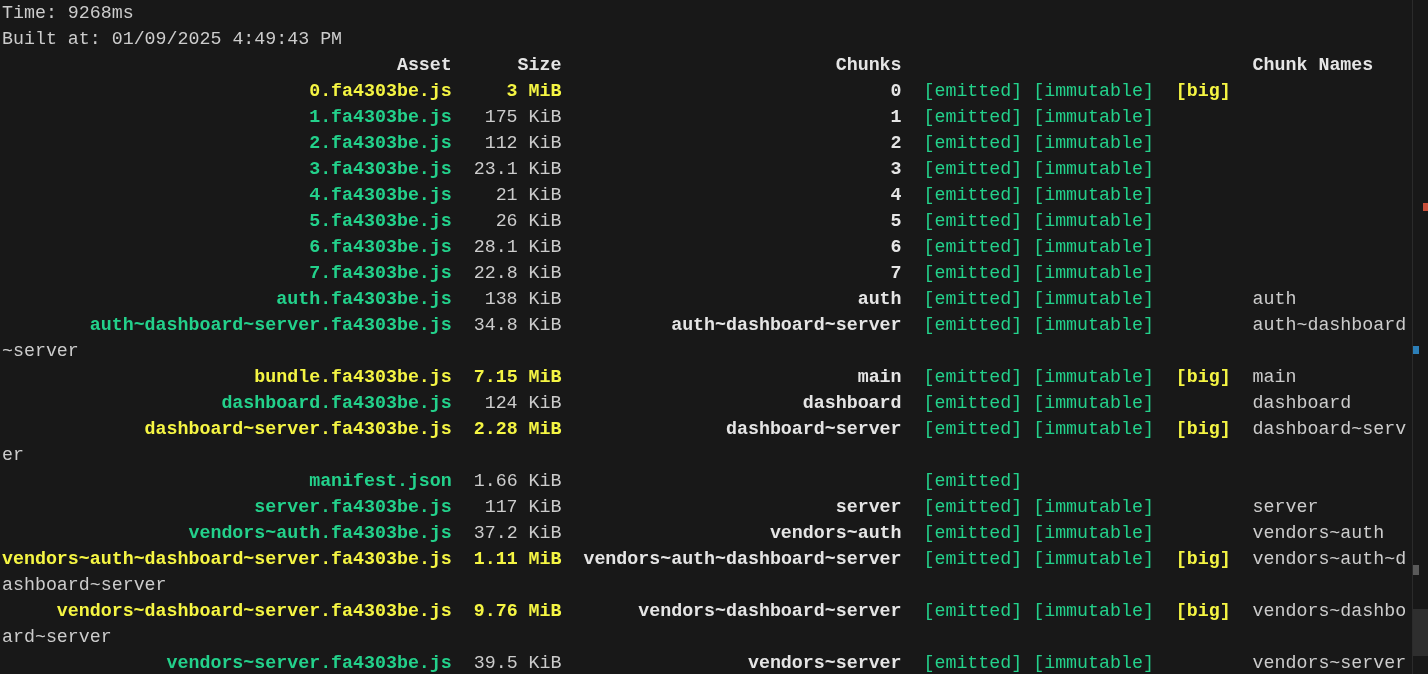 The height and width of the screenshot is (674, 1428). Describe the element at coordinates (172, 39) in the screenshot. I see `output-line: Built at: 01/09/2025 4:49:43 PM` at that location.